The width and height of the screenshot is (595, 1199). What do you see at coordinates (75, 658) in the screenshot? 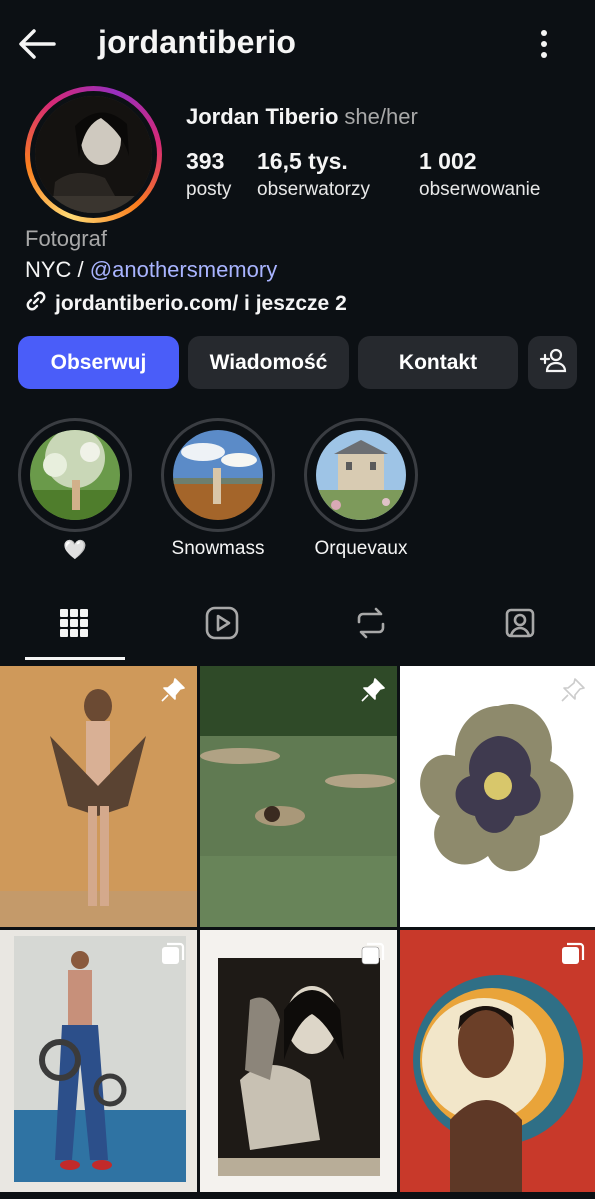
I see `active-tab-indicator` at bounding box center [75, 658].